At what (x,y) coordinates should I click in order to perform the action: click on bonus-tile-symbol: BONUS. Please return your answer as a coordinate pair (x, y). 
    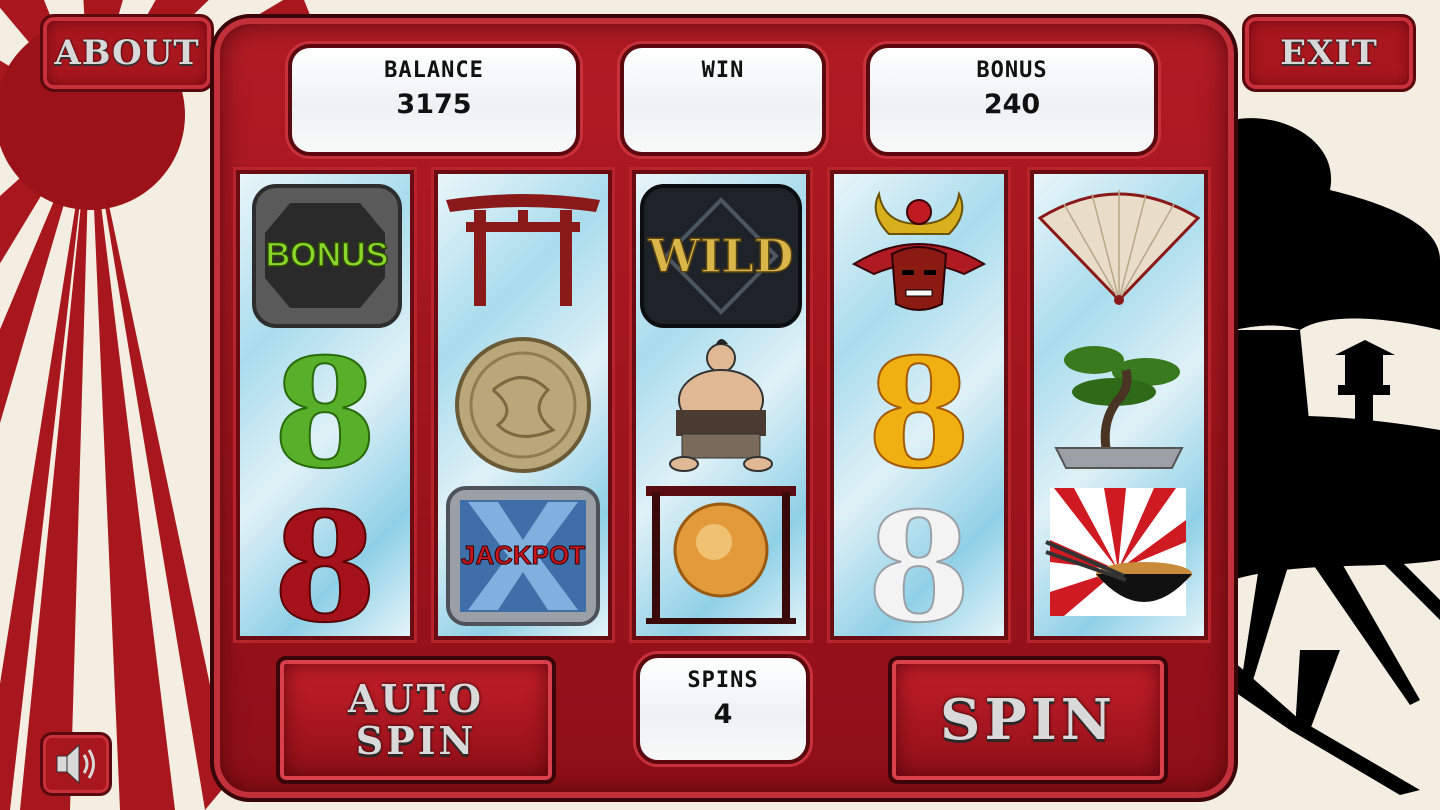
    Looking at the image, I should click on (327, 256).